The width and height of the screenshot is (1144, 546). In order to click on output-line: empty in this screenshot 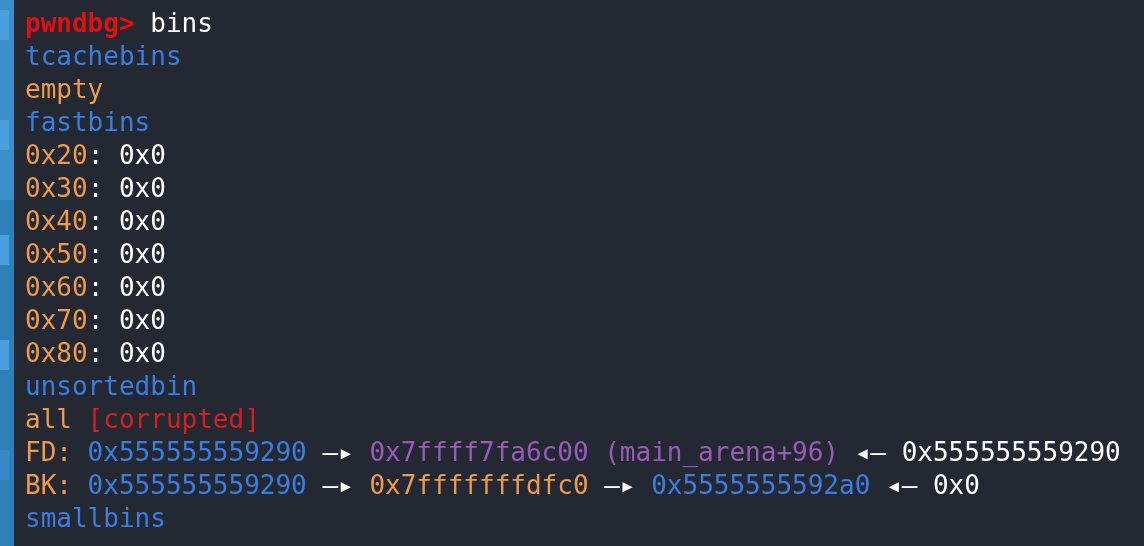, I will do `click(64, 89)`.